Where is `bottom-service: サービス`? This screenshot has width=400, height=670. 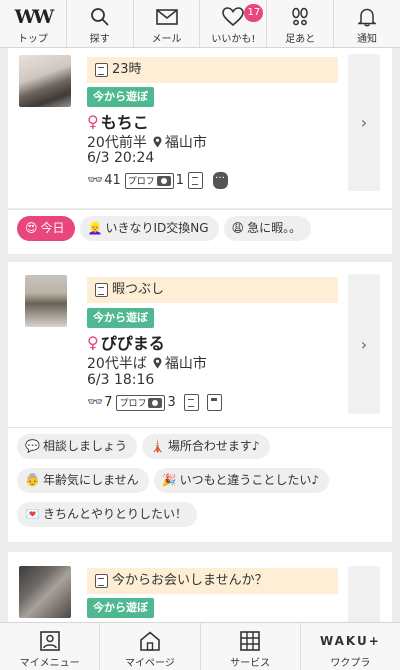 bottom-service: サービス is located at coordinates (251, 646).